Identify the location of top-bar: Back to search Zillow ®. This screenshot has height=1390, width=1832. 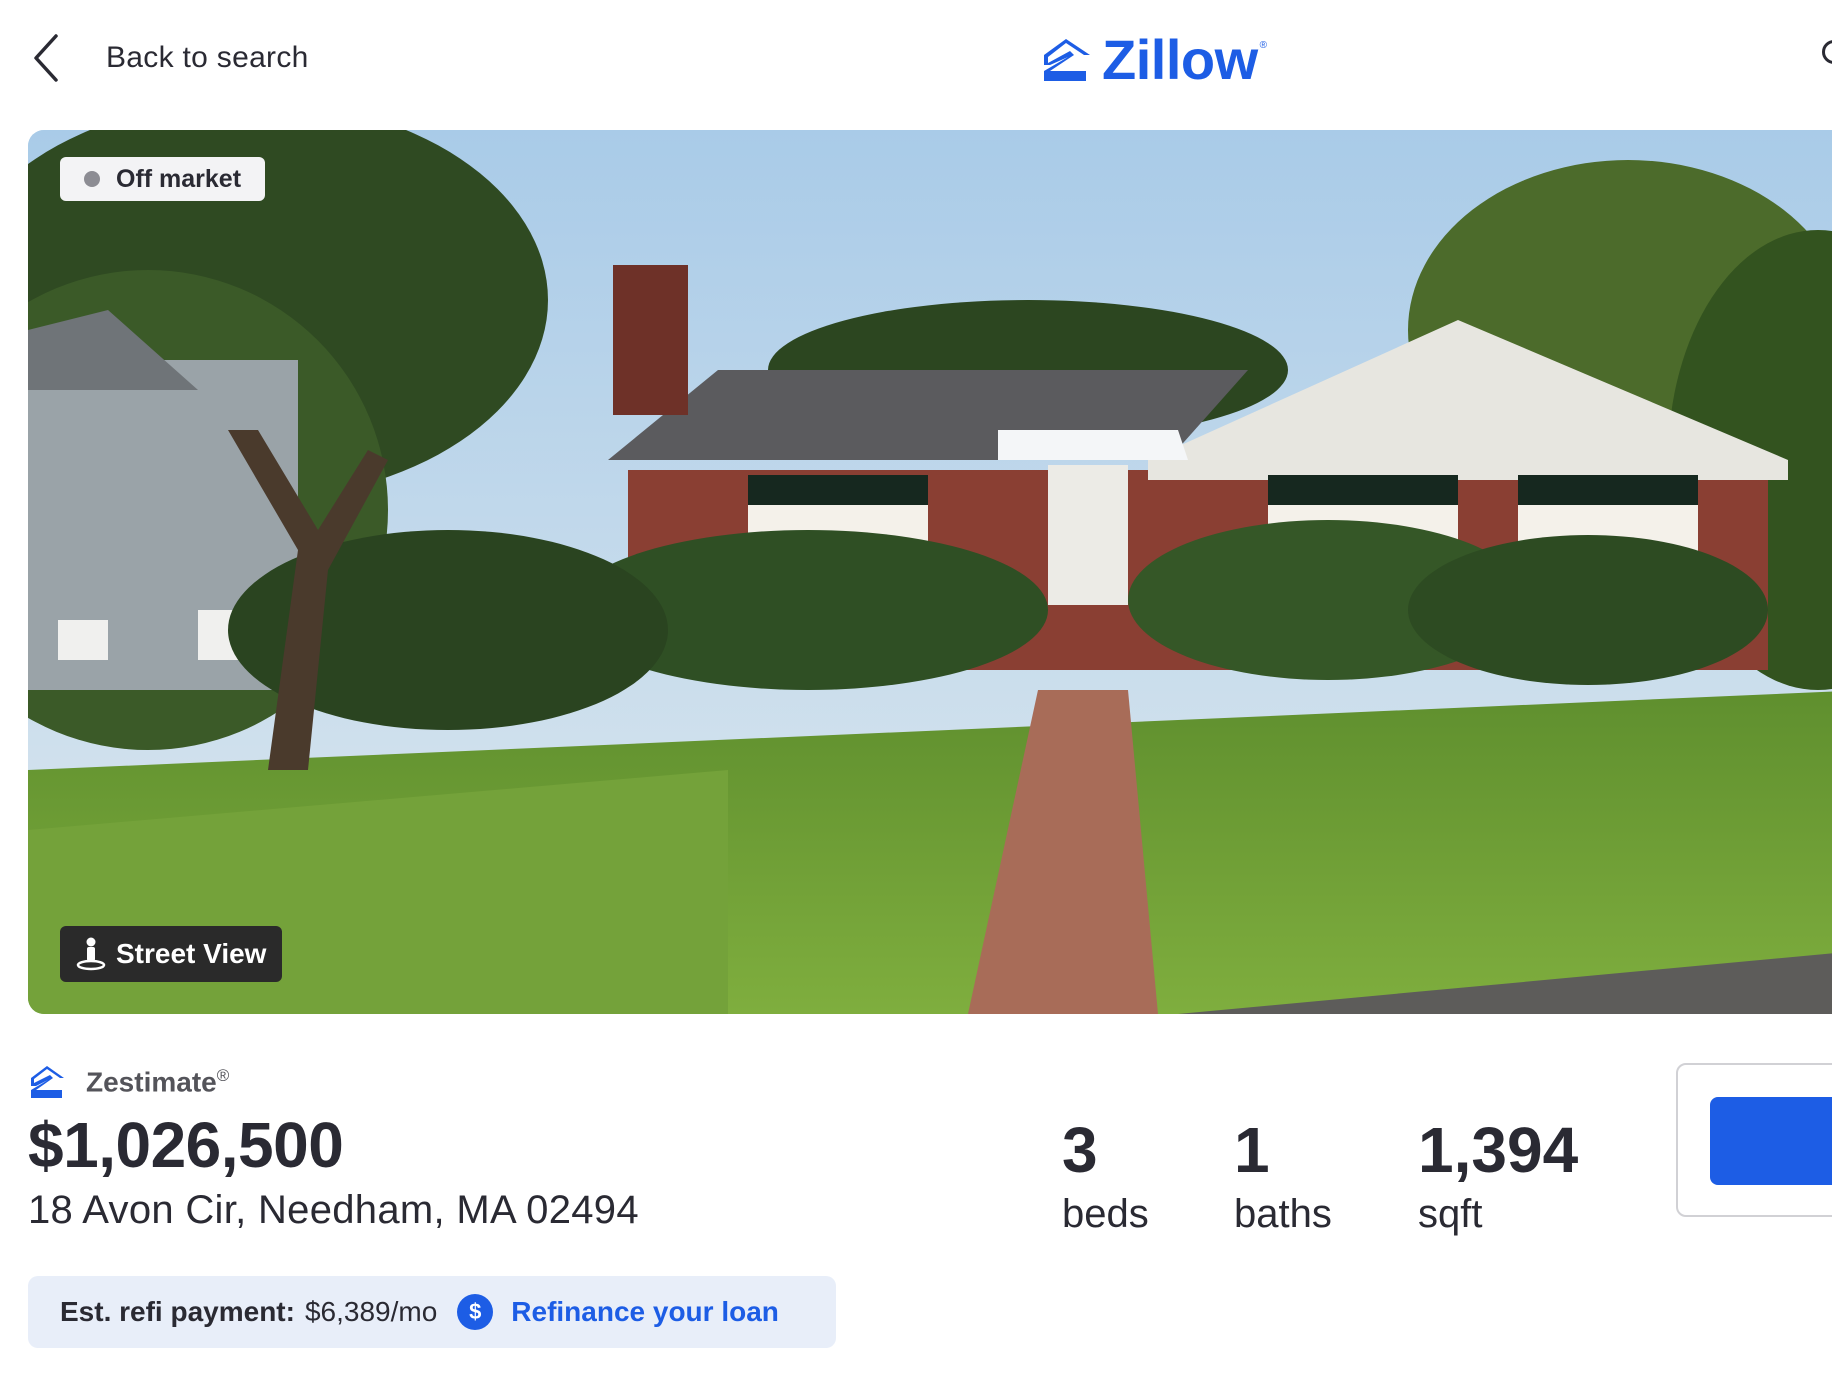
(916, 60).